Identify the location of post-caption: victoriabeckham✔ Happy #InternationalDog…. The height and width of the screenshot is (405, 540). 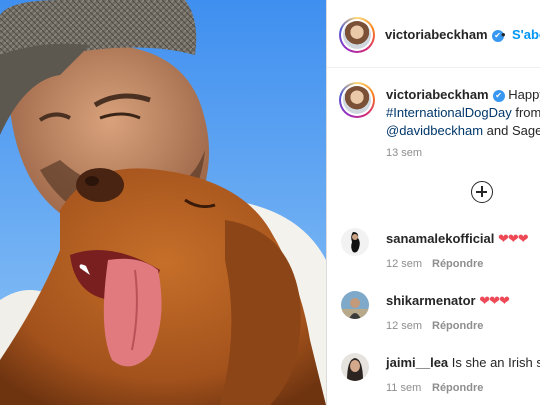
(463, 113).